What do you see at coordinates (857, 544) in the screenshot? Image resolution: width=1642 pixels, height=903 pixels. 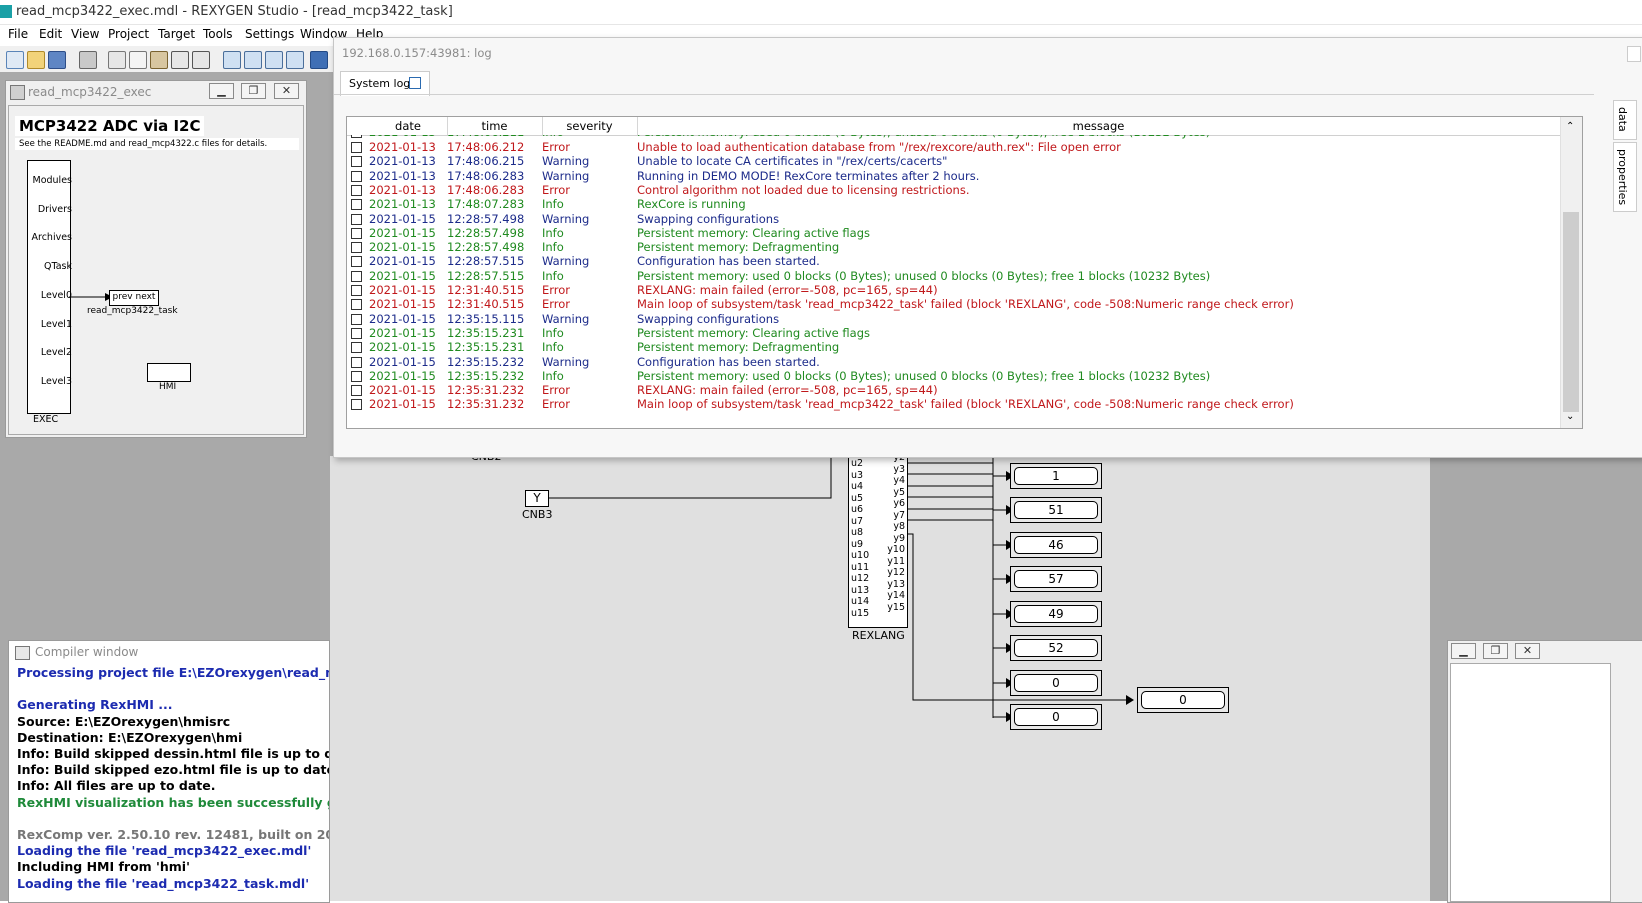 I see `rexlang-input-u9: u9` at bounding box center [857, 544].